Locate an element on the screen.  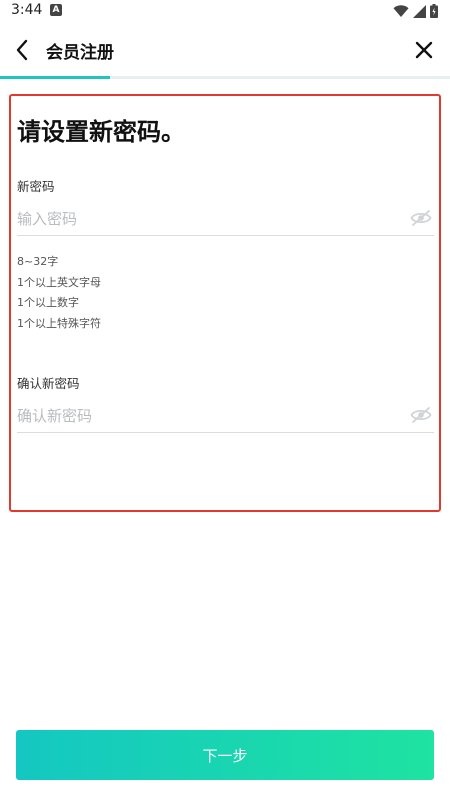
password-rule-number: 1个以上数字 is located at coordinates (48, 302).